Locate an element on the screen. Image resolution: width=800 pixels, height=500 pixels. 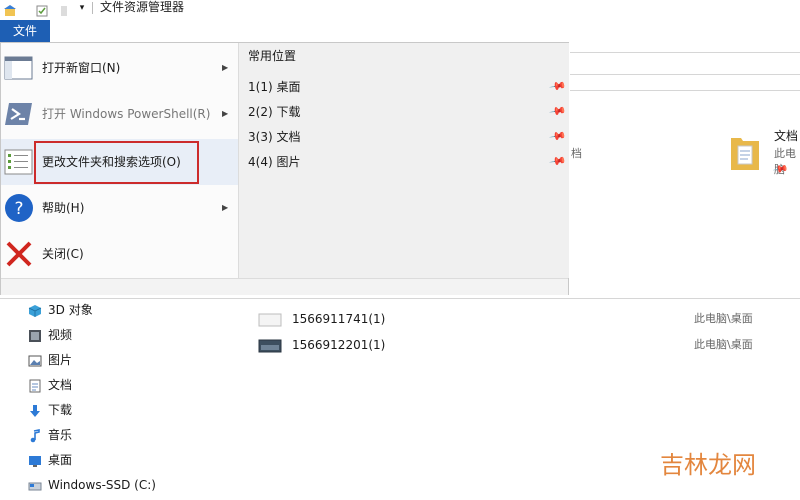
folder-tile-partial-label: 档 is located at coordinates (576, 153).